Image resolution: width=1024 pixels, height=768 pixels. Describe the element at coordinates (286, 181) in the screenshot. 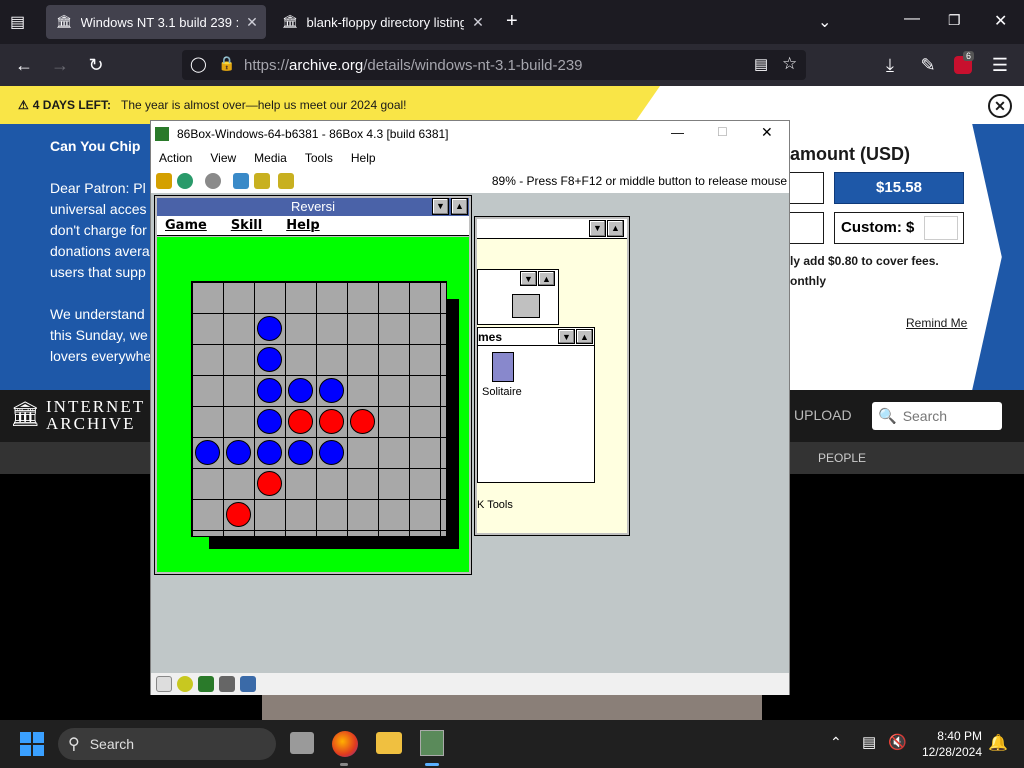

I see `hard-reset-icon` at that location.